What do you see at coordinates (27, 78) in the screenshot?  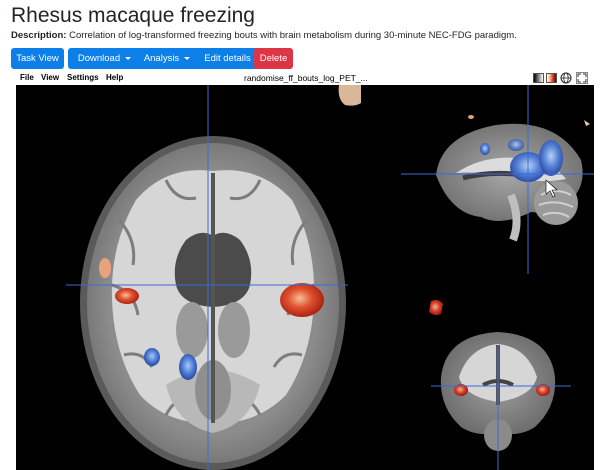 I see `menu-file: File` at bounding box center [27, 78].